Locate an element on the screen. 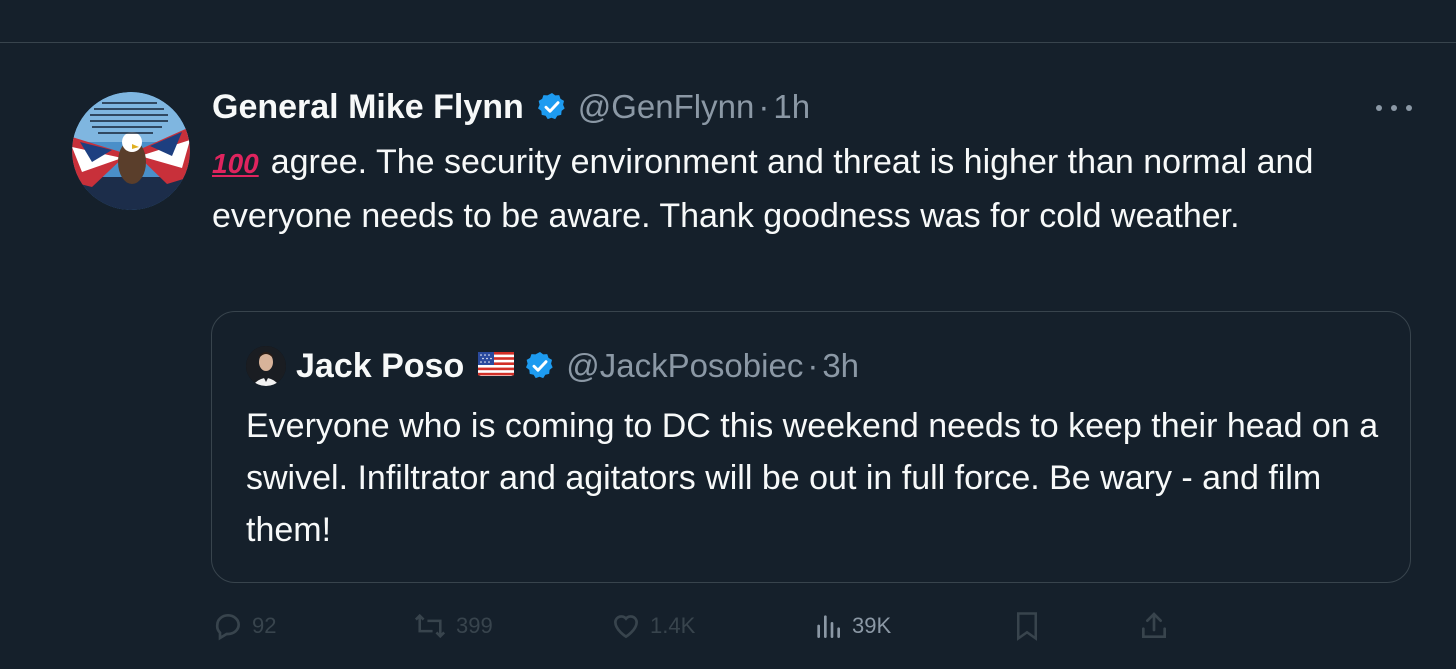  like-button: 1.4K is located at coordinates (652, 626).